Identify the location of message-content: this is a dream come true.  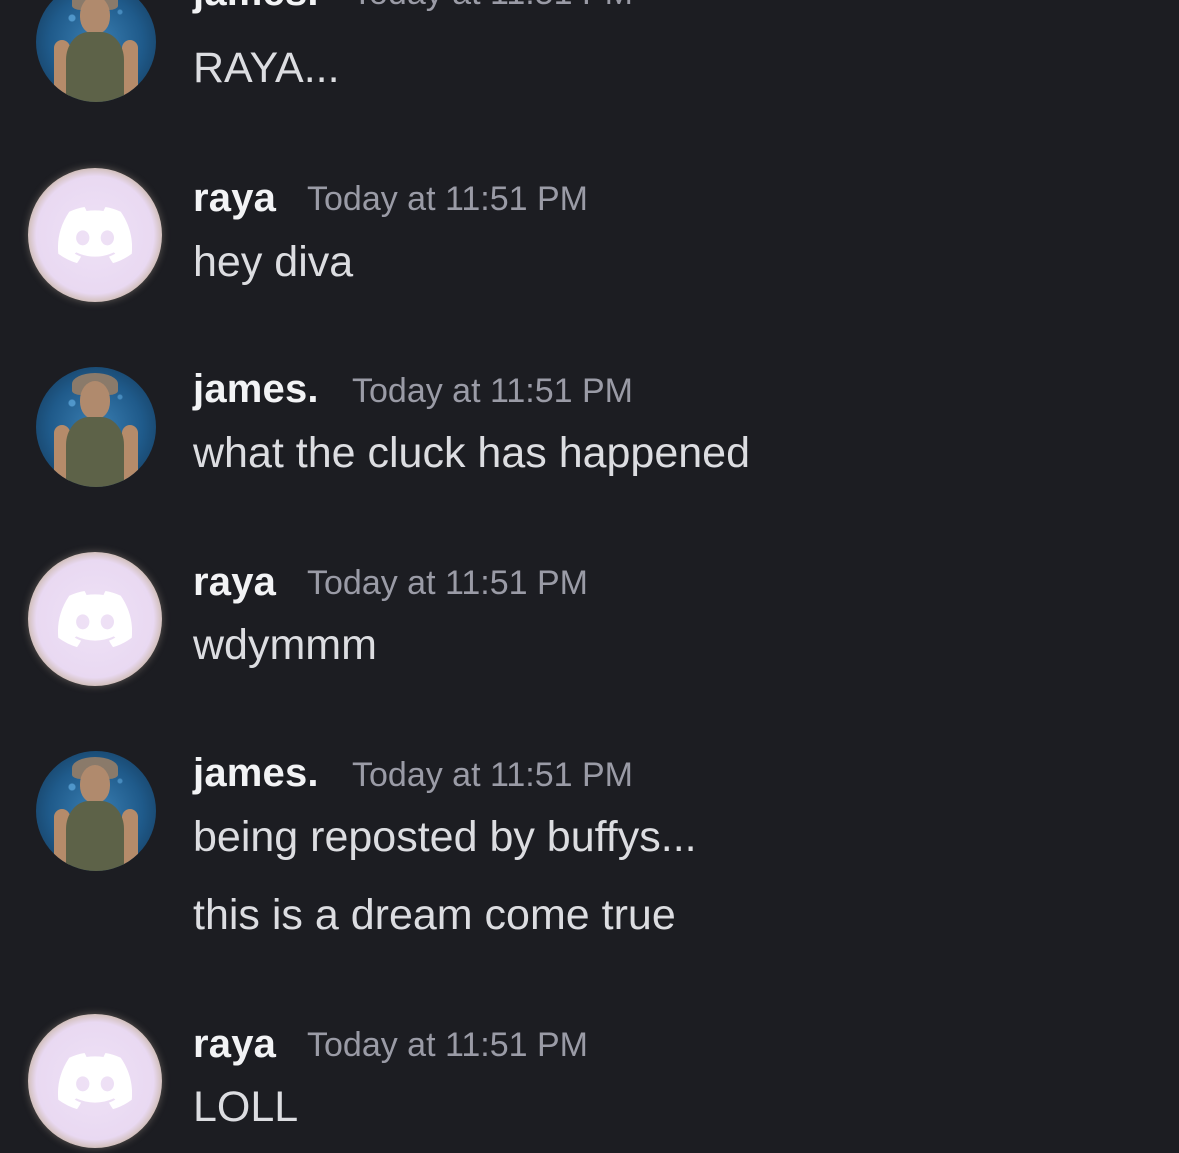
(434, 915).